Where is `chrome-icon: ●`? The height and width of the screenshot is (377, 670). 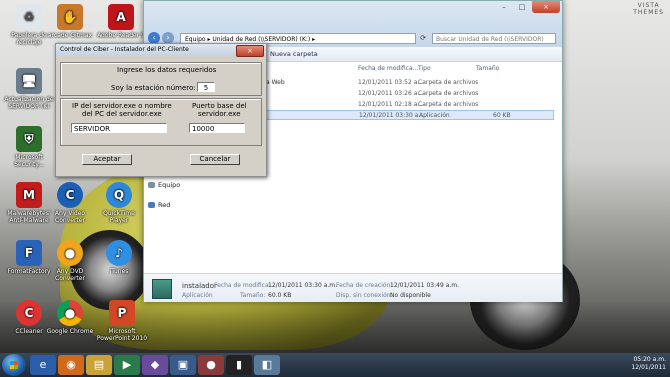 chrome-icon: ● is located at coordinates (70, 313).